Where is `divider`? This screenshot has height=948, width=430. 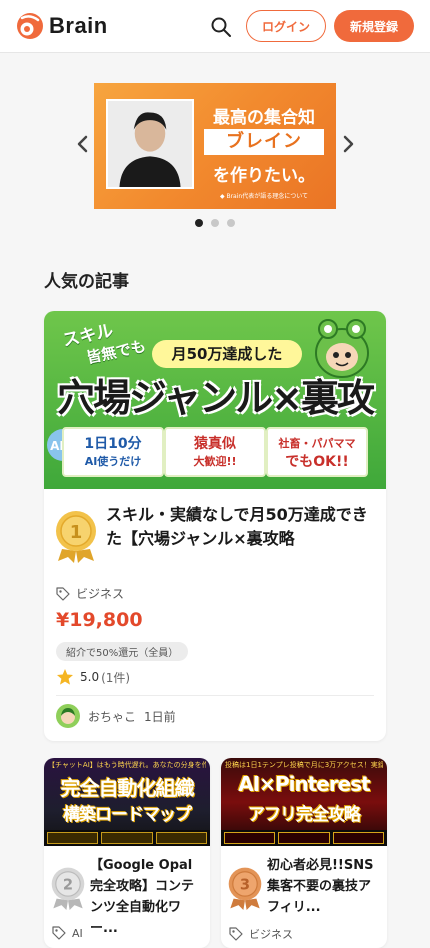 divider is located at coordinates (215, 695).